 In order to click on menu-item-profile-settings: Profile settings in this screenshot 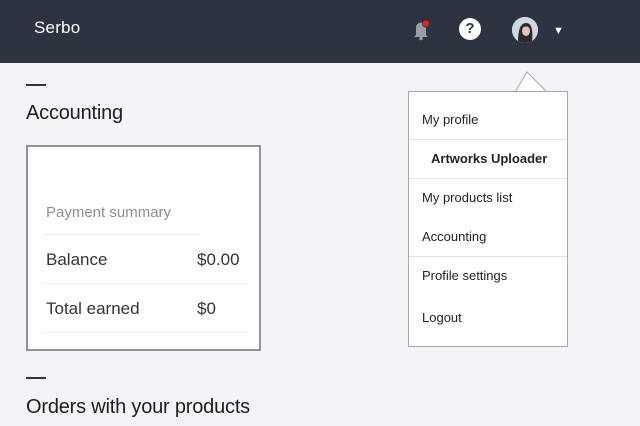, I will do `click(488, 276)`.